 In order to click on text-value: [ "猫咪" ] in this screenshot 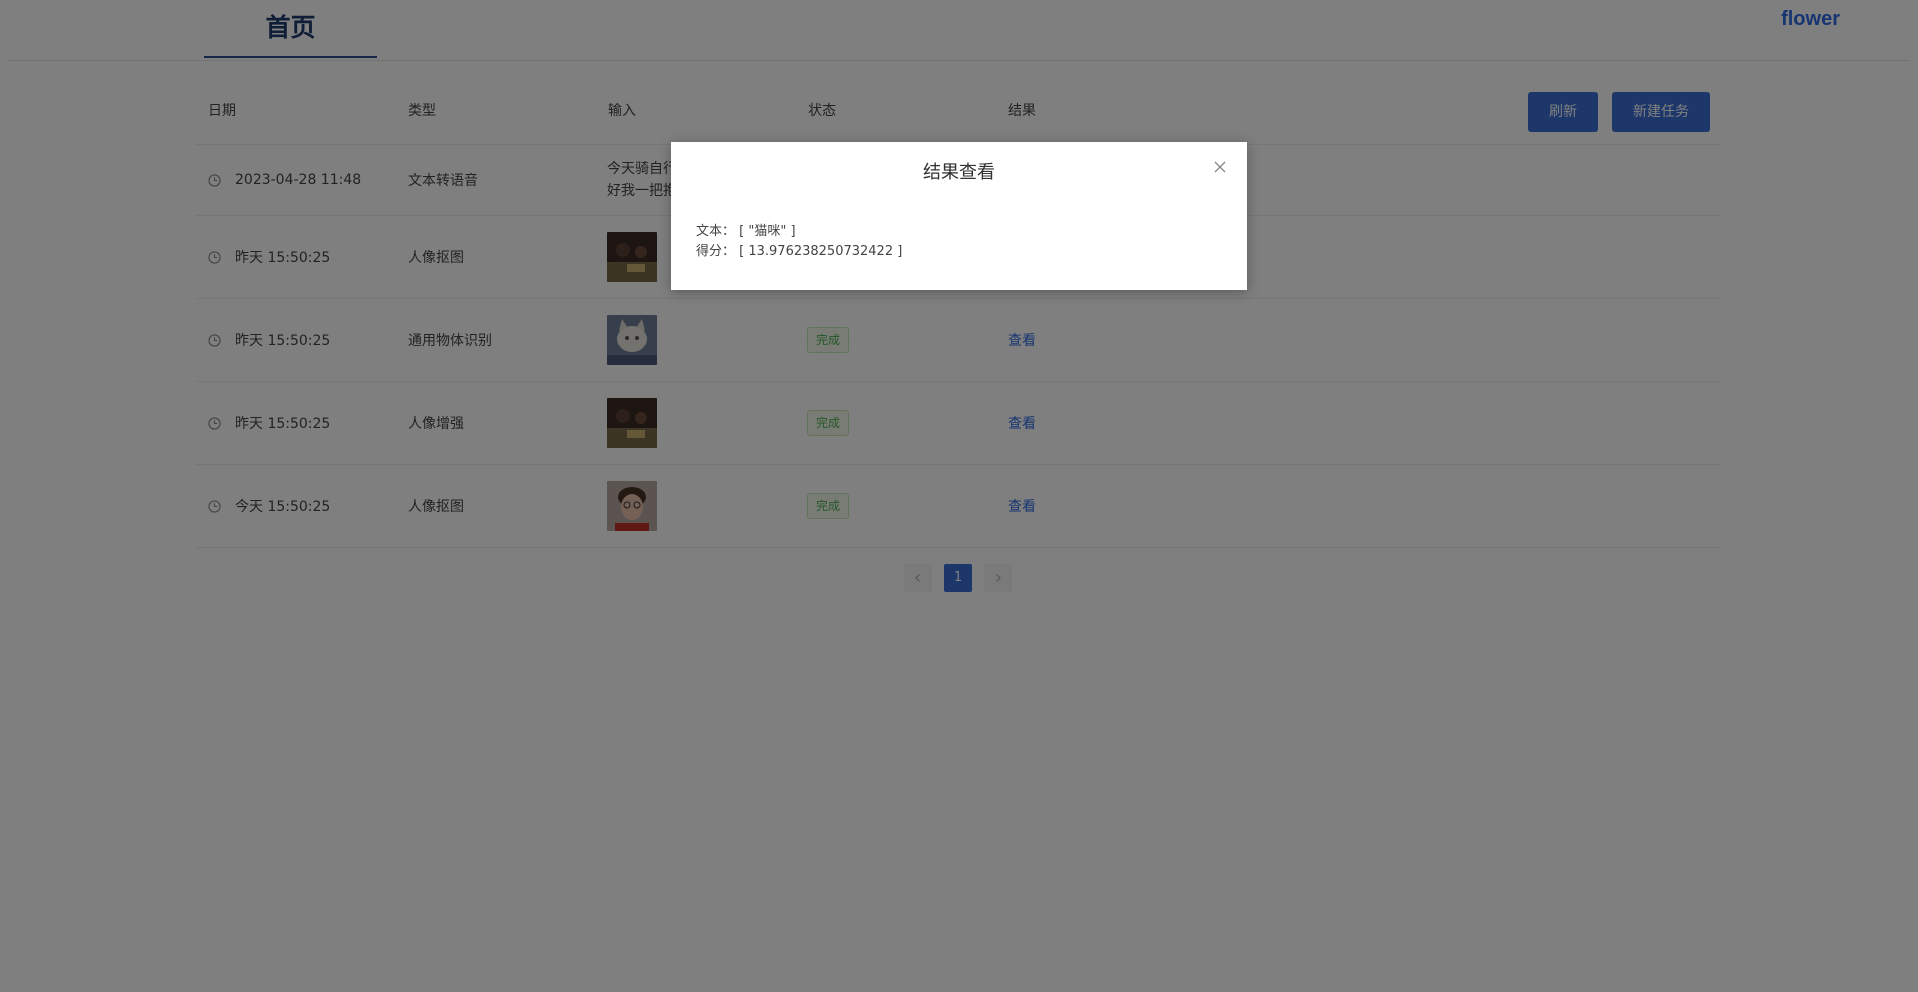, I will do `click(767, 231)`.